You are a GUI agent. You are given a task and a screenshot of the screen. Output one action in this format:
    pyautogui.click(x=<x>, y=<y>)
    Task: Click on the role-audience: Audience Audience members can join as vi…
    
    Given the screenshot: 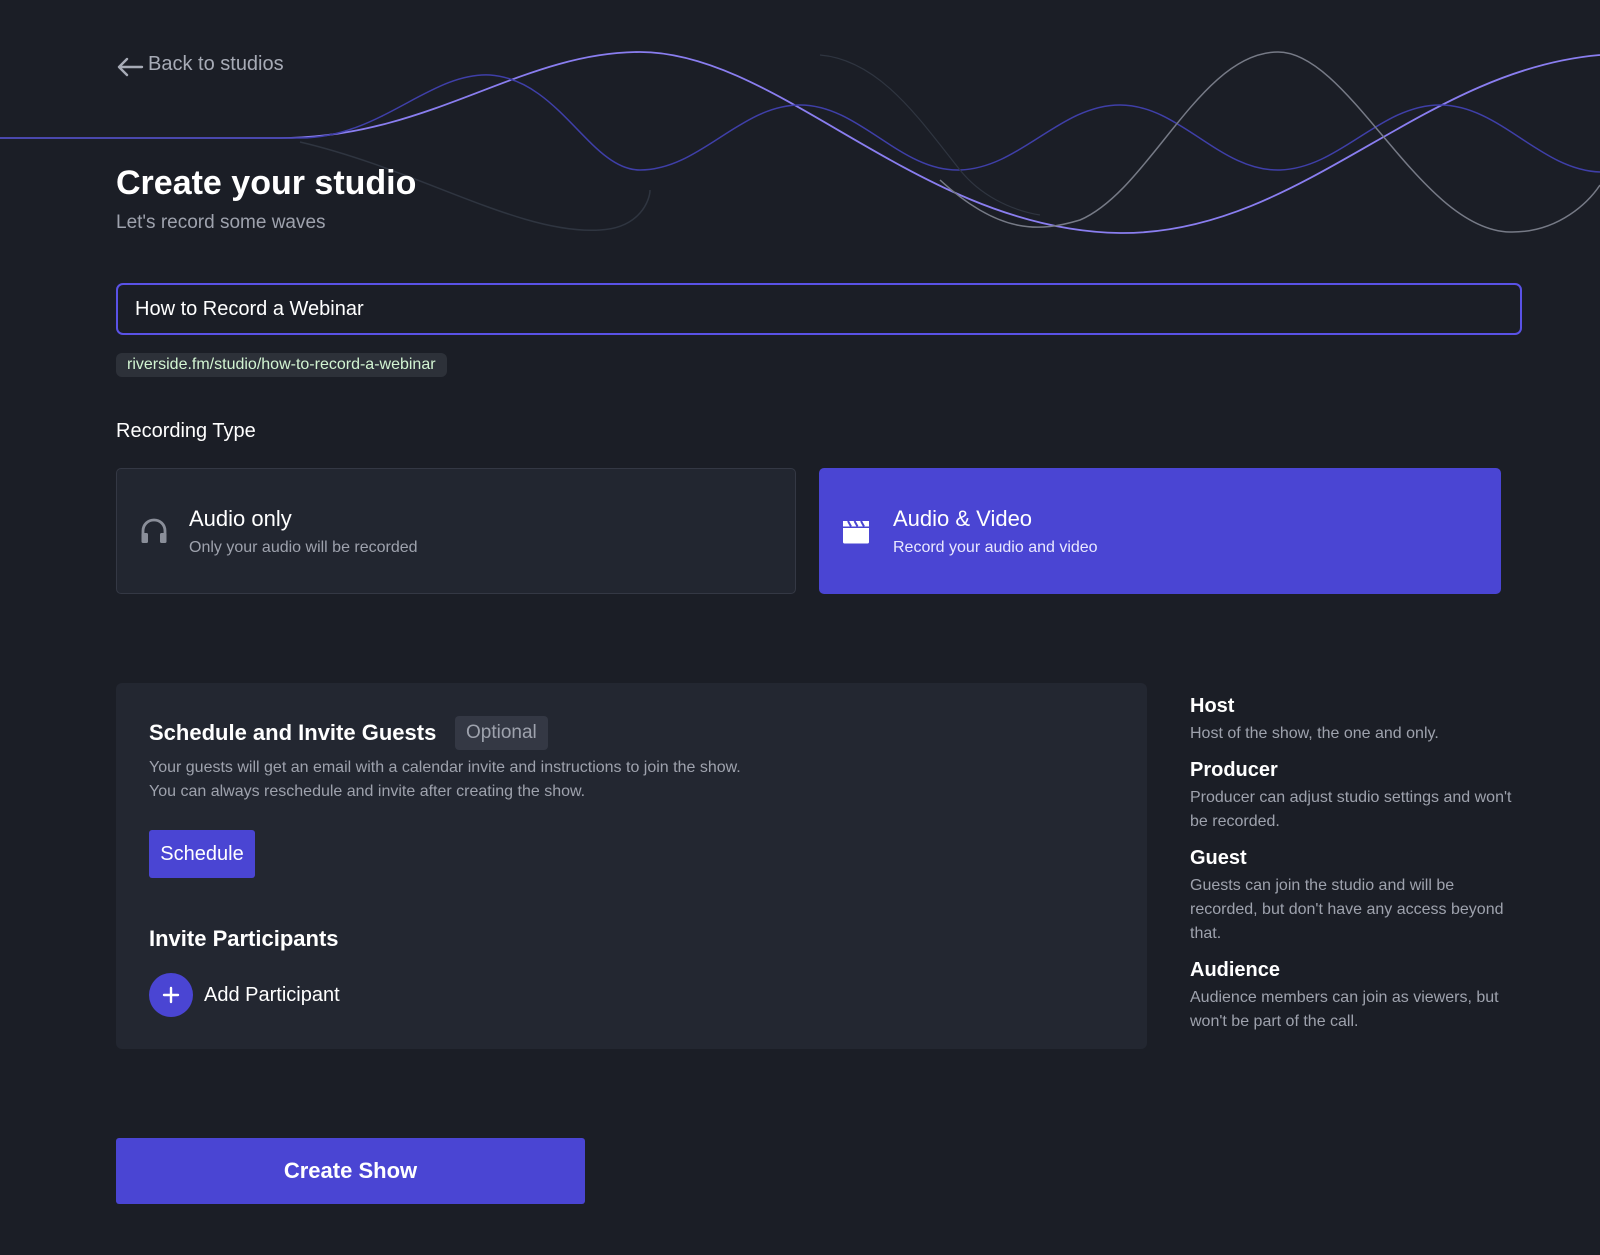 What is the action you would take?
    pyautogui.click(x=1355, y=996)
    